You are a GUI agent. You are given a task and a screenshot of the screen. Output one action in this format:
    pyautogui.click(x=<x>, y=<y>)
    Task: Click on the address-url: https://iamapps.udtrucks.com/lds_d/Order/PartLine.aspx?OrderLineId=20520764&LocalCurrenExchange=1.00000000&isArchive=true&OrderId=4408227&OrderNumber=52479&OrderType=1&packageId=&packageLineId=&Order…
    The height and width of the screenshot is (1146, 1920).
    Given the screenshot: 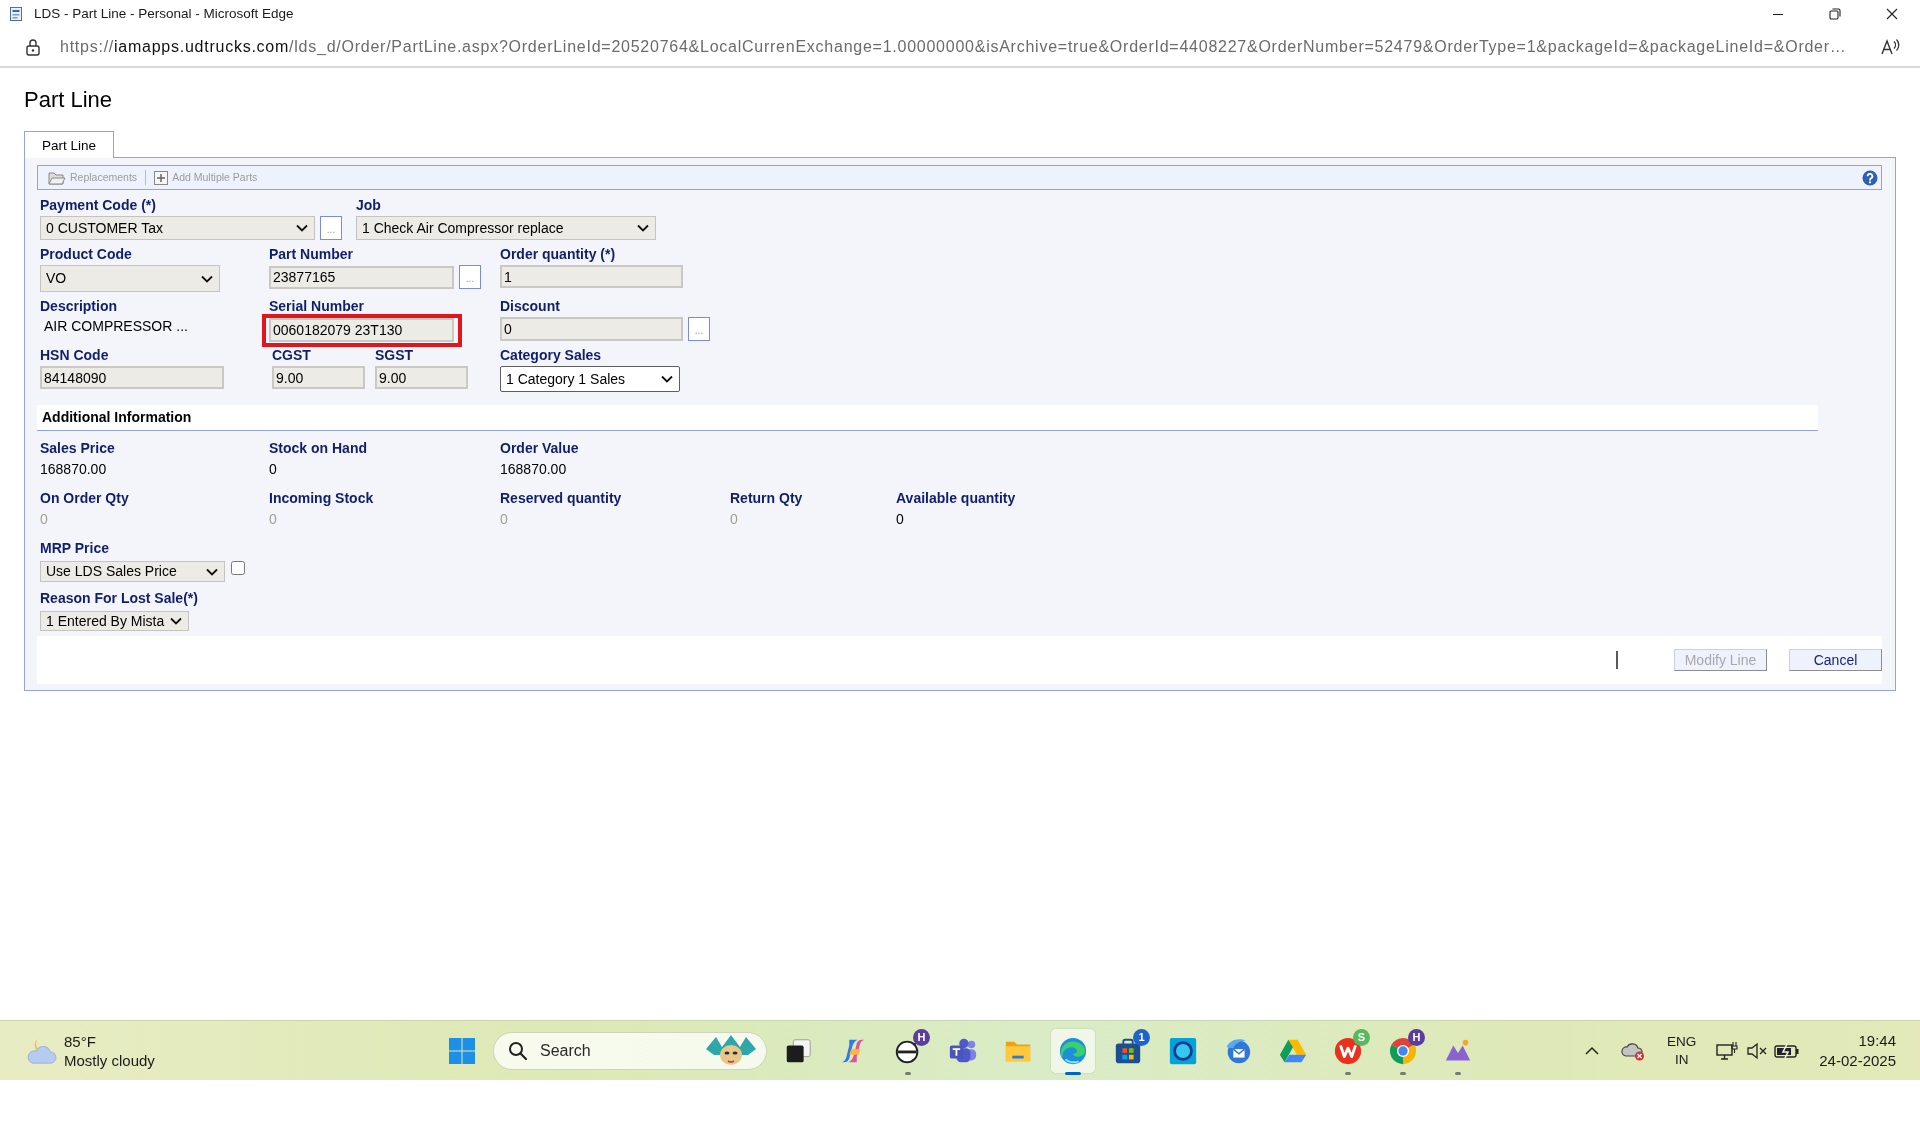 What is the action you would take?
    pyautogui.click(x=953, y=47)
    